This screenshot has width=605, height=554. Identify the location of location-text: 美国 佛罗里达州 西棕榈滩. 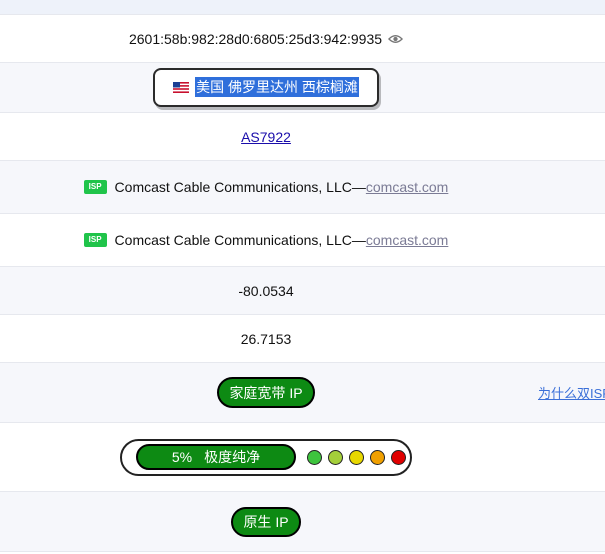
(277, 87).